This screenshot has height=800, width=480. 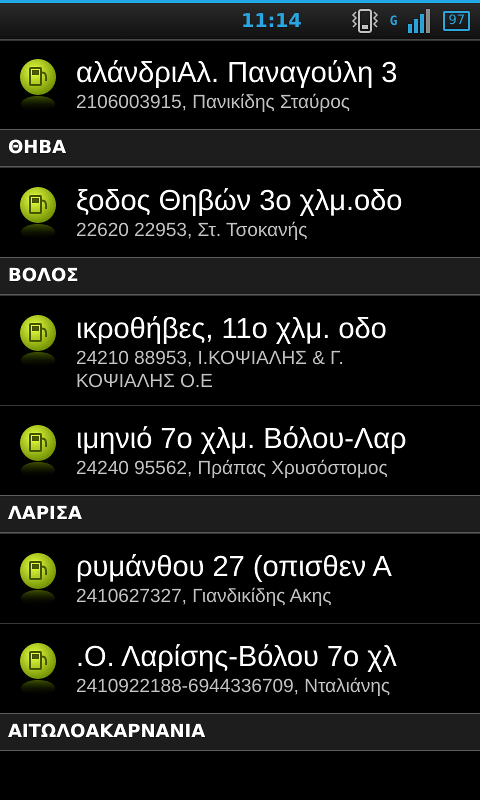 What do you see at coordinates (239, 201) in the screenshot?
I see `station-address: ξοδος Θηβών 3ο χλμ.οδο` at bounding box center [239, 201].